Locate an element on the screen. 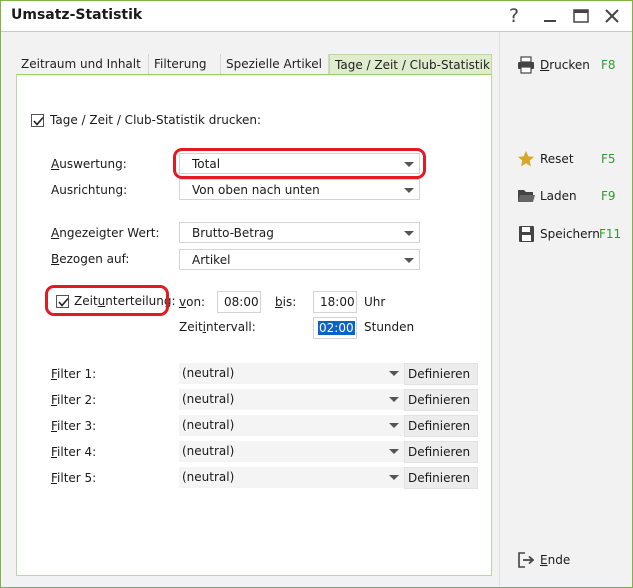 The width and height of the screenshot is (633, 588). star-icon is located at coordinates (526, 159).